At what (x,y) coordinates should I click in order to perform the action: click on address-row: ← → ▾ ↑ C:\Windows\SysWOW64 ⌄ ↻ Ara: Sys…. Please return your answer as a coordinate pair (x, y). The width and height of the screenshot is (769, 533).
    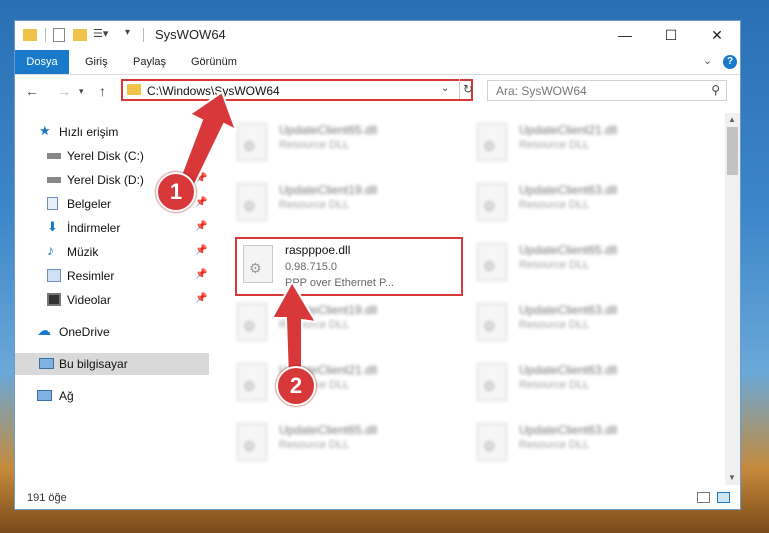
    Looking at the image, I should click on (377, 92).